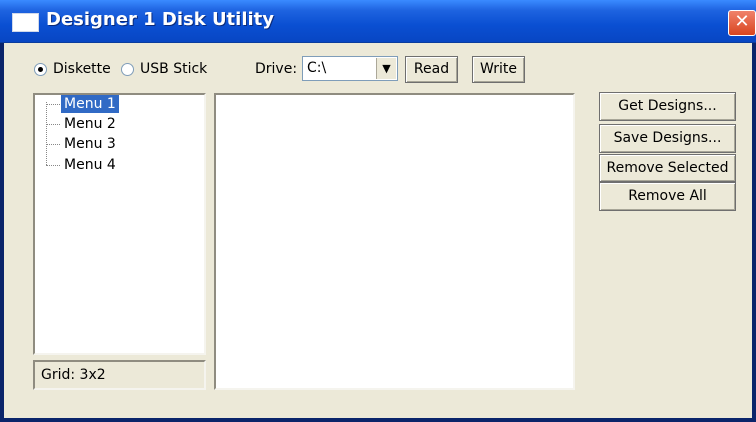 The image size is (756, 422). What do you see at coordinates (90, 104) in the screenshot?
I see `tree-item-menu-1: Menu 1` at bounding box center [90, 104].